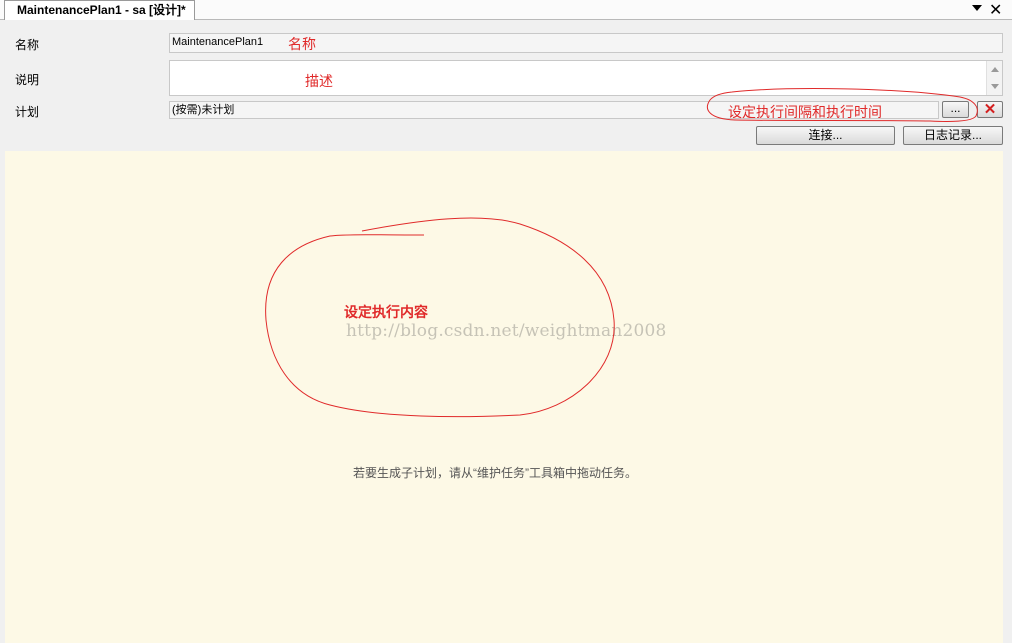  What do you see at coordinates (440, 317) in the screenshot?
I see `content-annotation-loop` at bounding box center [440, 317].